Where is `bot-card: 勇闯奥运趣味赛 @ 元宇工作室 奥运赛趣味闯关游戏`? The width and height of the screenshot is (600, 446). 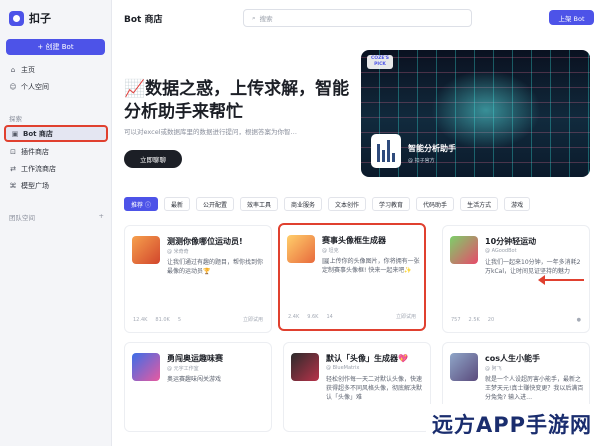
bot-card: 勇闯奥运趣味赛 @ 元宇工作室 奥运赛趣味闯关游戏 is located at coordinates (198, 387).